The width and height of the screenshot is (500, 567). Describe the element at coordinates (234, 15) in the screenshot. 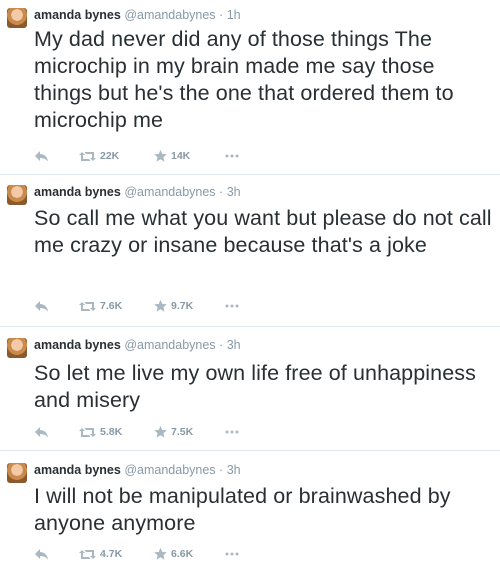

I see `timestamp: 1h` at that location.